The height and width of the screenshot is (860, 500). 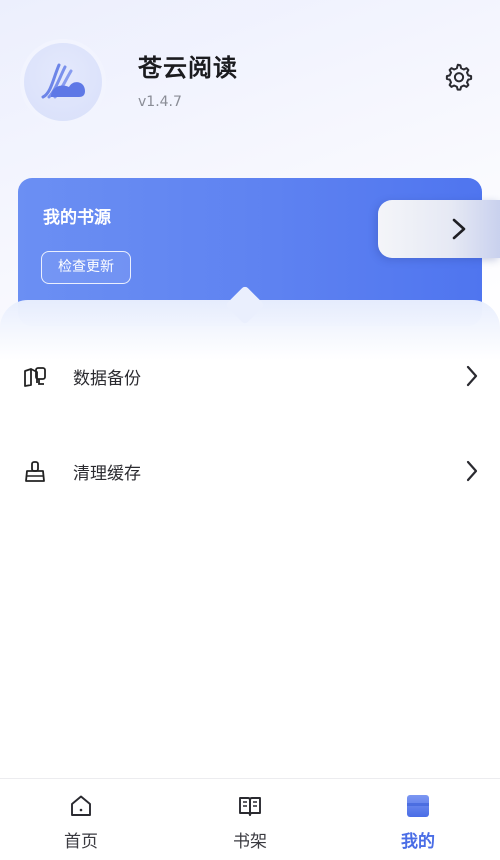 I want to click on tab-label: 书架, so click(x=250, y=842).